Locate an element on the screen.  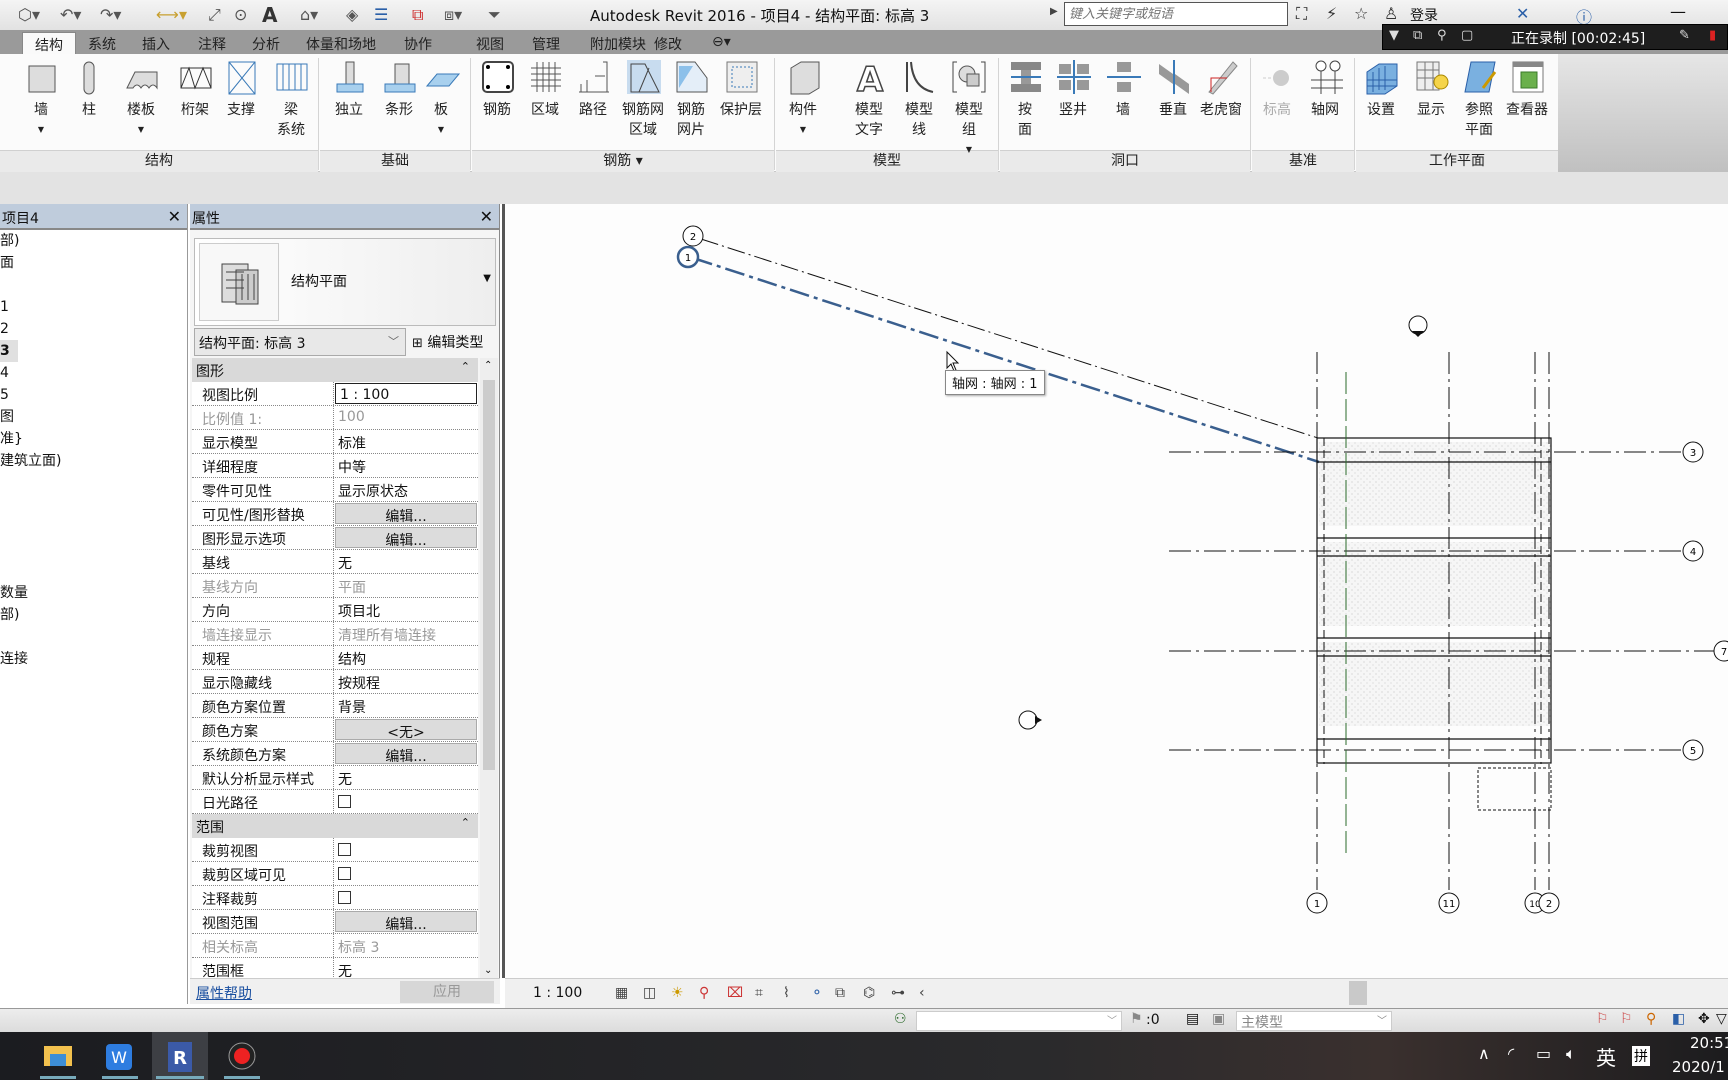
ribbon-button-2-2: 路径 is located at coordinates (593, 88).